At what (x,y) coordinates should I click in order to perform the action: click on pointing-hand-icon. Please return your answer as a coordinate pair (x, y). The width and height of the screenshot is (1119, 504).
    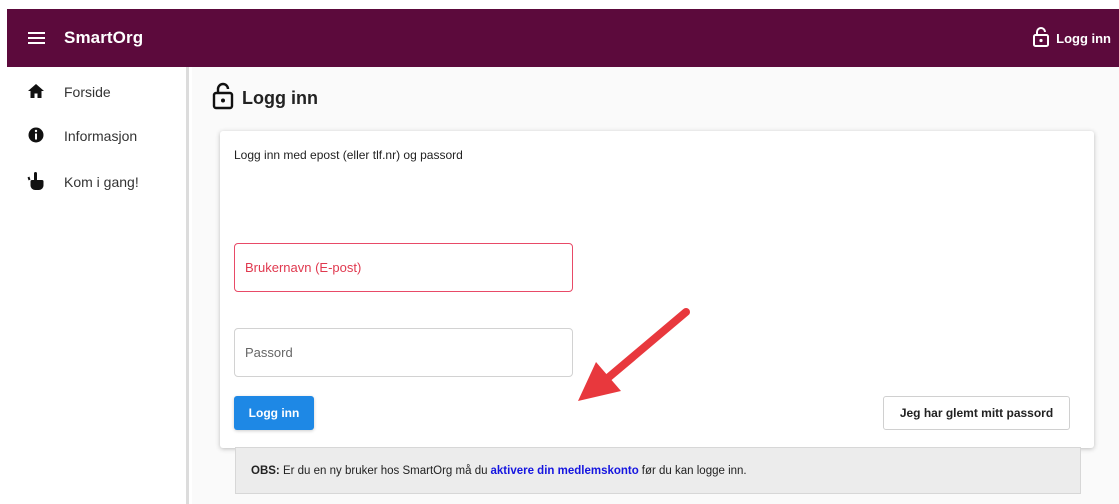
    Looking at the image, I should click on (36, 182).